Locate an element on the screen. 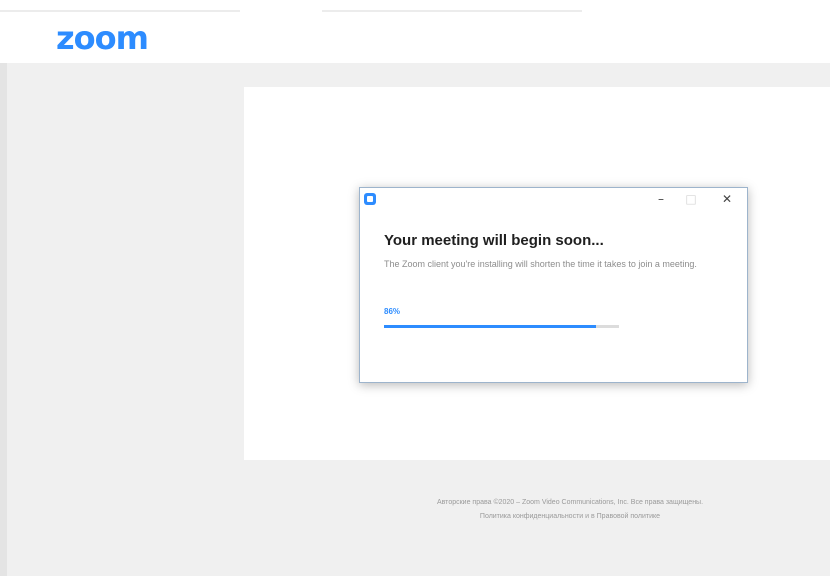  zoom-app-icon is located at coordinates (370, 199).